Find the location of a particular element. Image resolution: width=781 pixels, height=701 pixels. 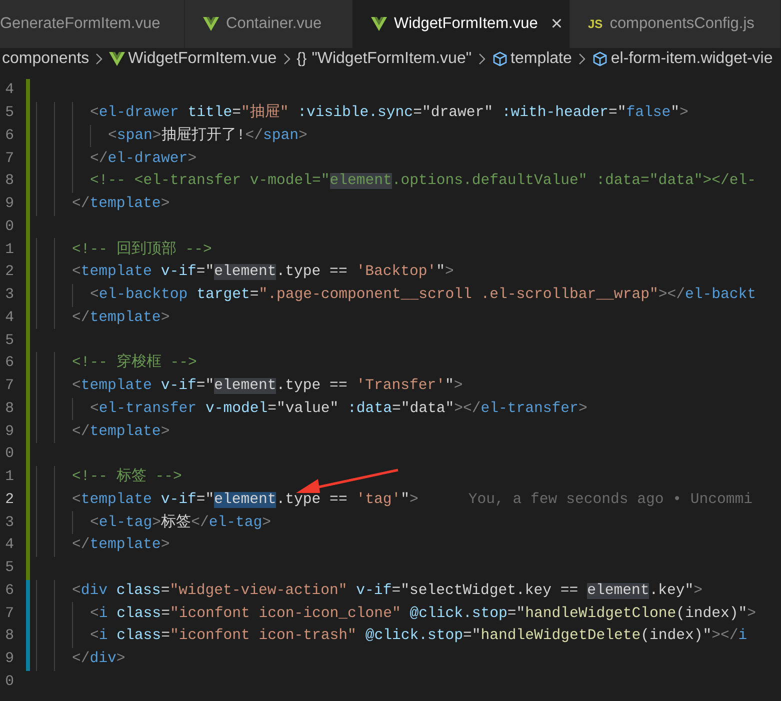

code-line: <!-- <el-transfer v-model="element.options.defaultValue" :data="data"></el- is located at coordinates (396, 181).